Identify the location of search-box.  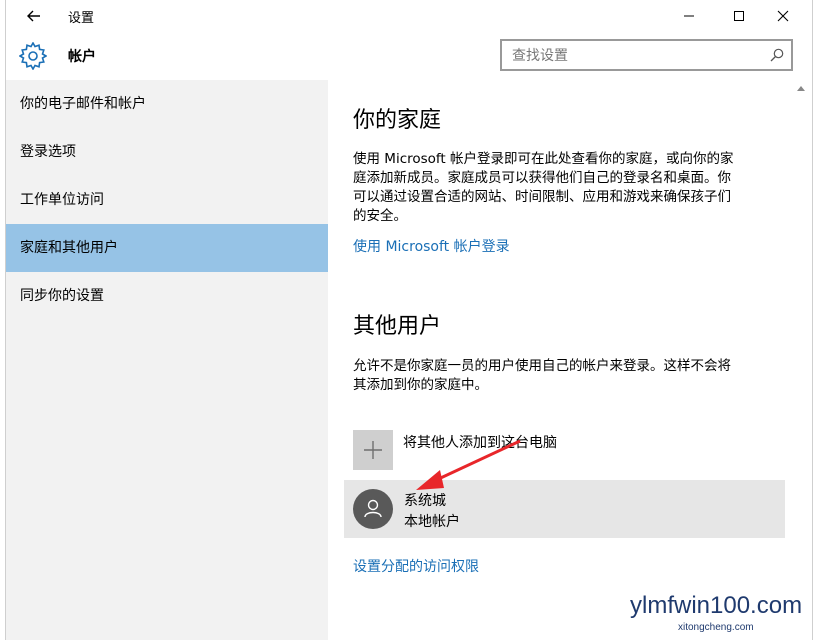
(646, 55).